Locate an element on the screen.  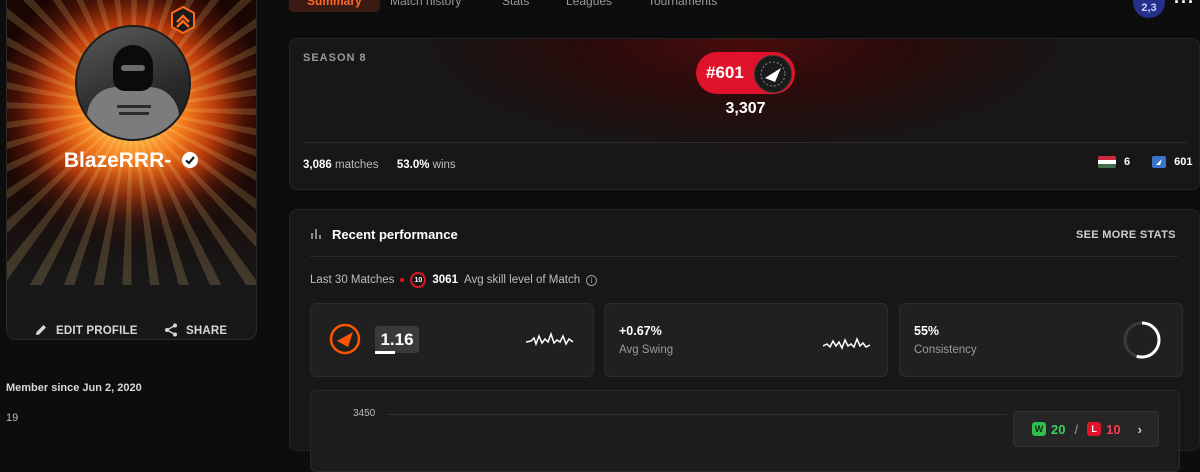
performance-header: Recent performance is located at coordinates (384, 234).